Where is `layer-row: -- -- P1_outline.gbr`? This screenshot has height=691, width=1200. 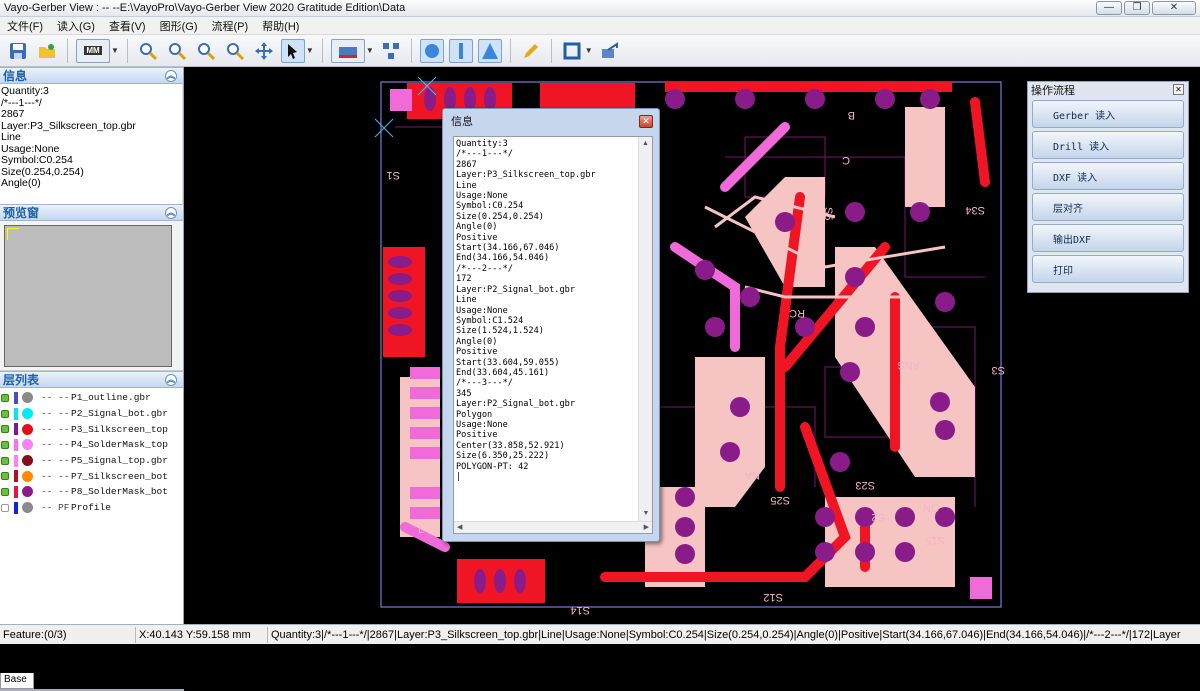 layer-row: -- -- P1_outline.gbr is located at coordinates (91, 398).